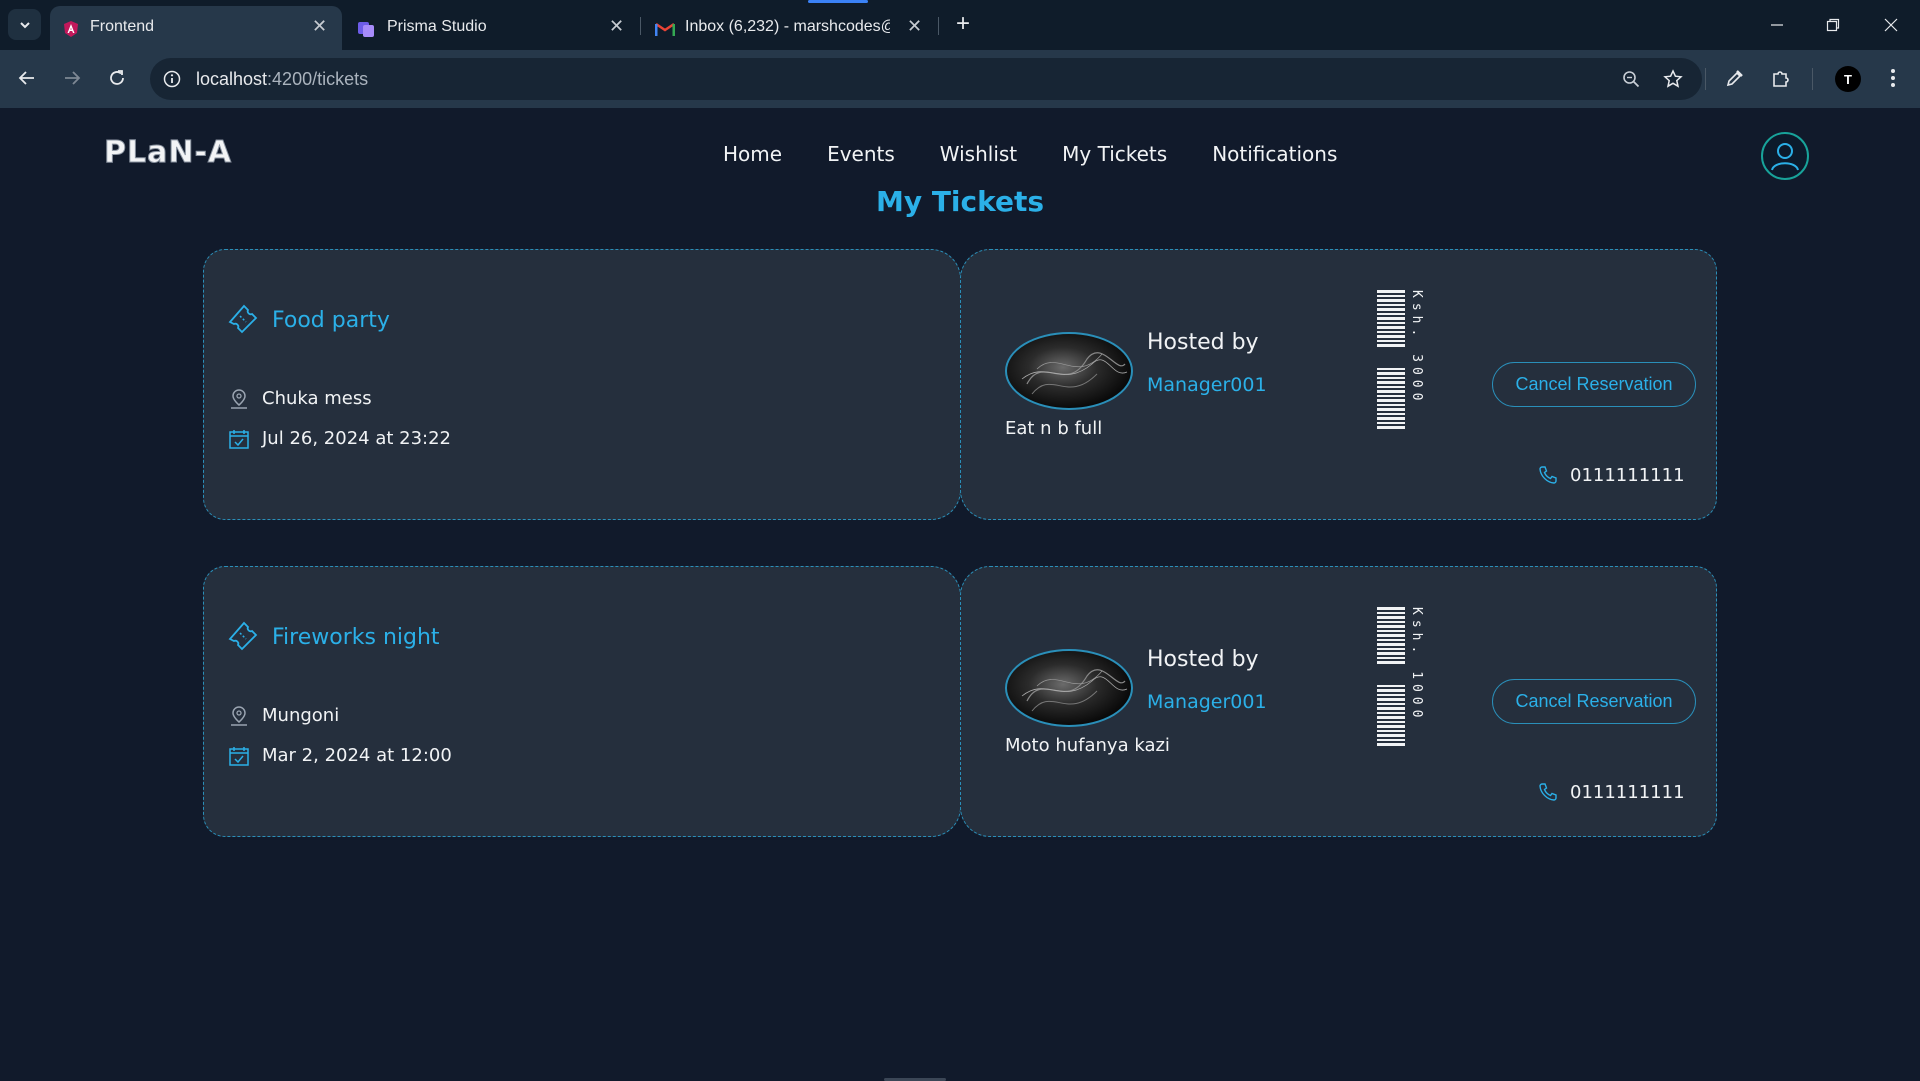 Image resolution: width=1920 pixels, height=1081 pixels. Describe the element at coordinates (490, 28) in the screenshot. I see `tab-prisma-studio: Prisma Studio ✕` at that location.